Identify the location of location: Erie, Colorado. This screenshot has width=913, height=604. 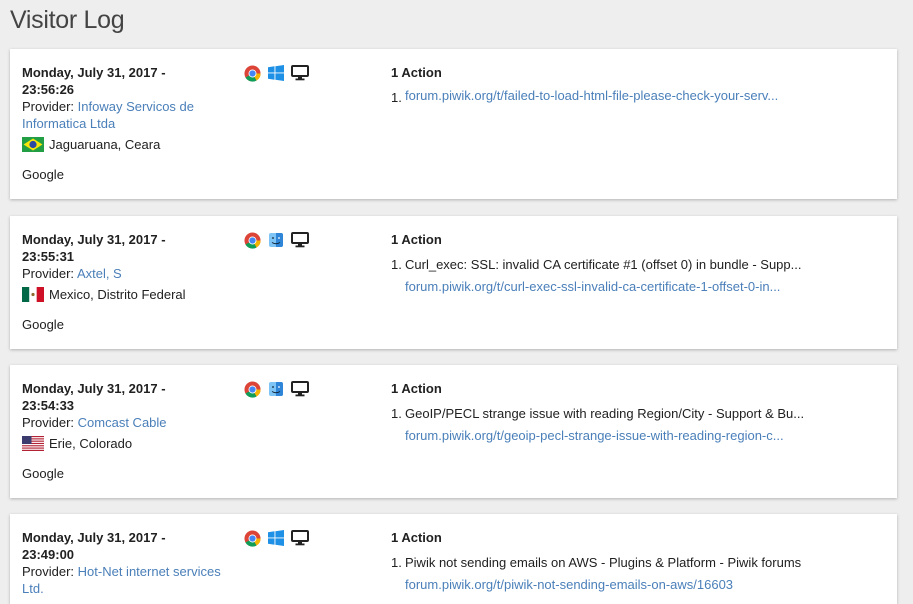
(127, 443).